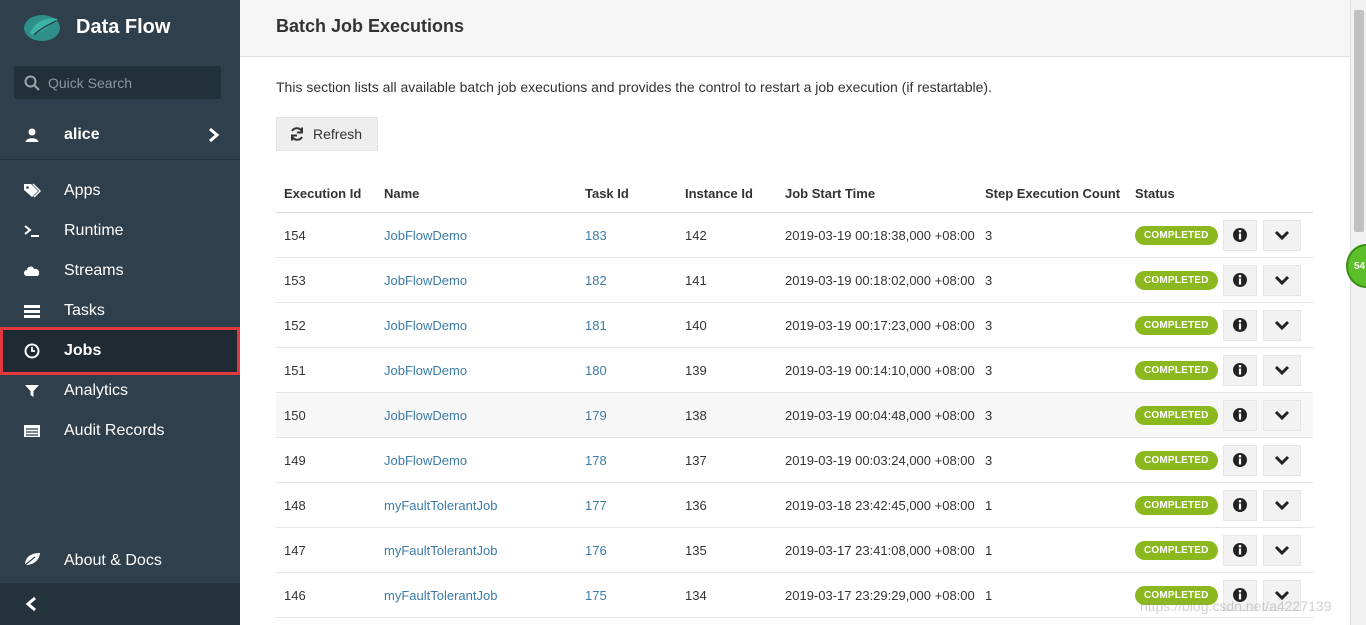  I want to click on page-header: Batch Job Executions, so click(795, 28).